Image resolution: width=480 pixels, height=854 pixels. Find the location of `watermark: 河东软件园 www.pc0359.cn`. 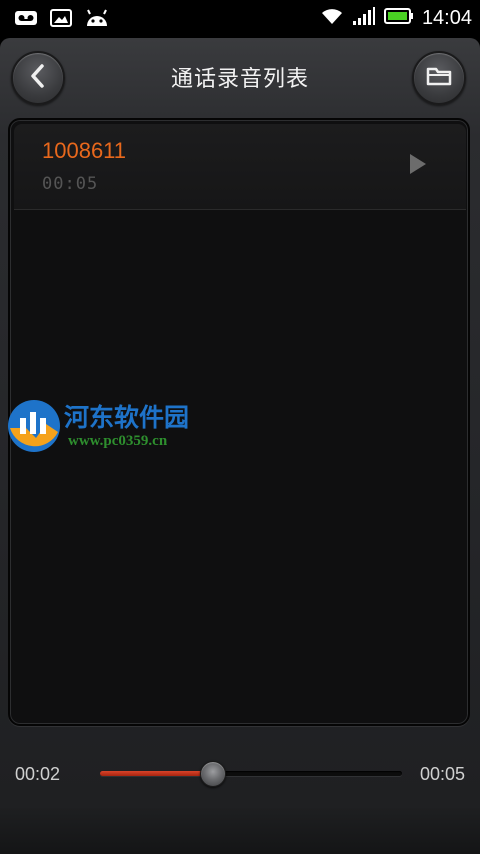

watermark: 河东软件园 www.pc0359.cn is located at coordinates (116, 426).